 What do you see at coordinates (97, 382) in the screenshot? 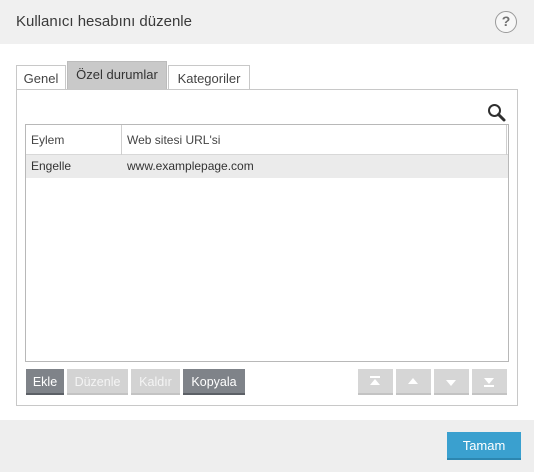
I see `edit-button: Düzenle` at bounding box center [97, 382].